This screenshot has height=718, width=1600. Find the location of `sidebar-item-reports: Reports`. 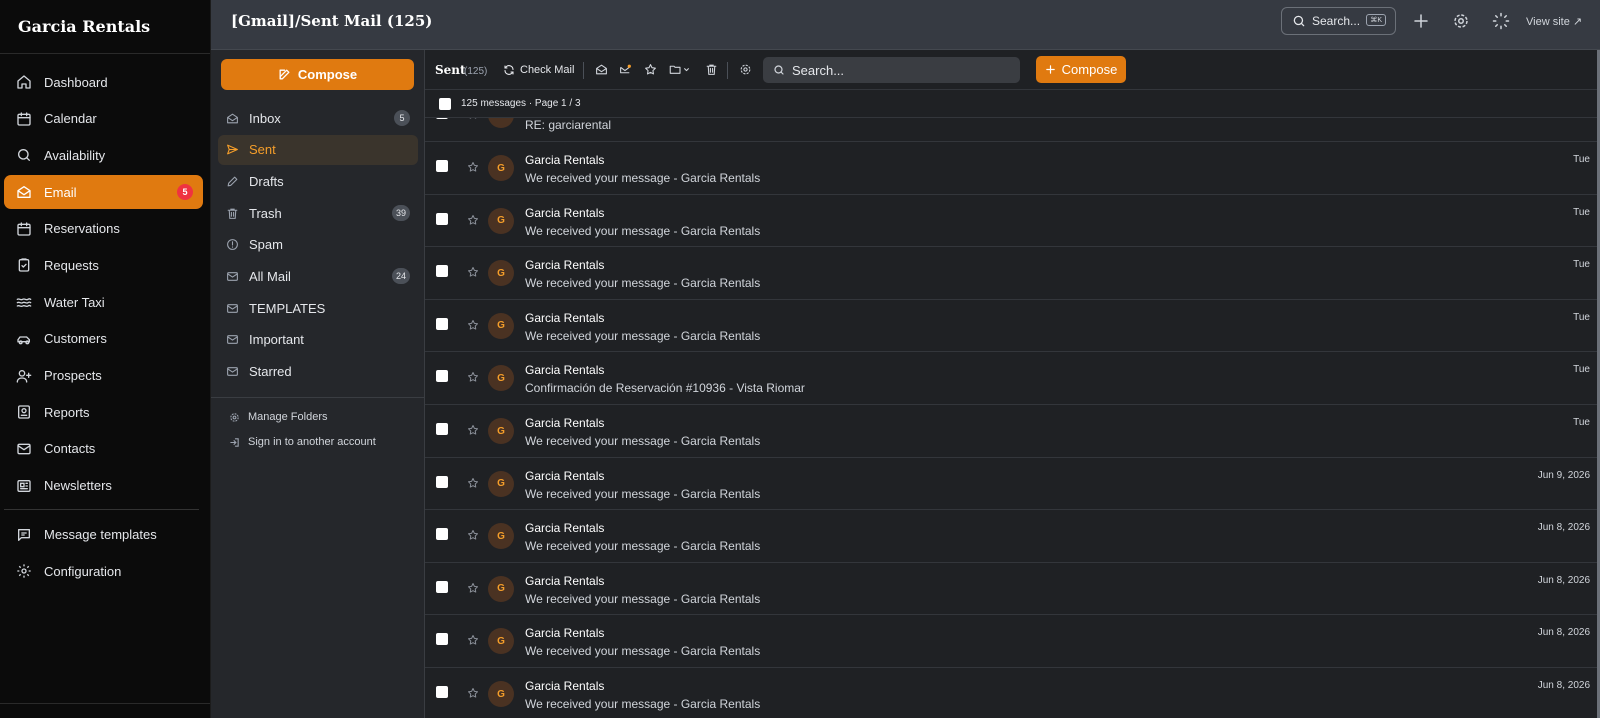

sidebar-item-reports: Reports is located at coordinates (103, 412).